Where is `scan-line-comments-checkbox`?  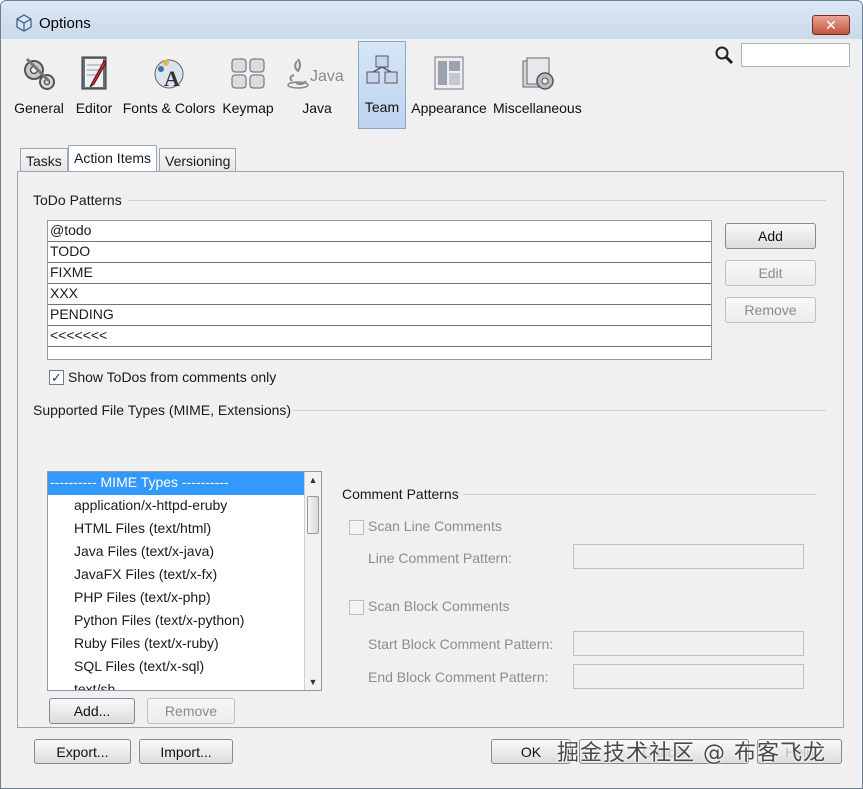
scan-line-comments-checkbox is located at coordinates (356, 527).